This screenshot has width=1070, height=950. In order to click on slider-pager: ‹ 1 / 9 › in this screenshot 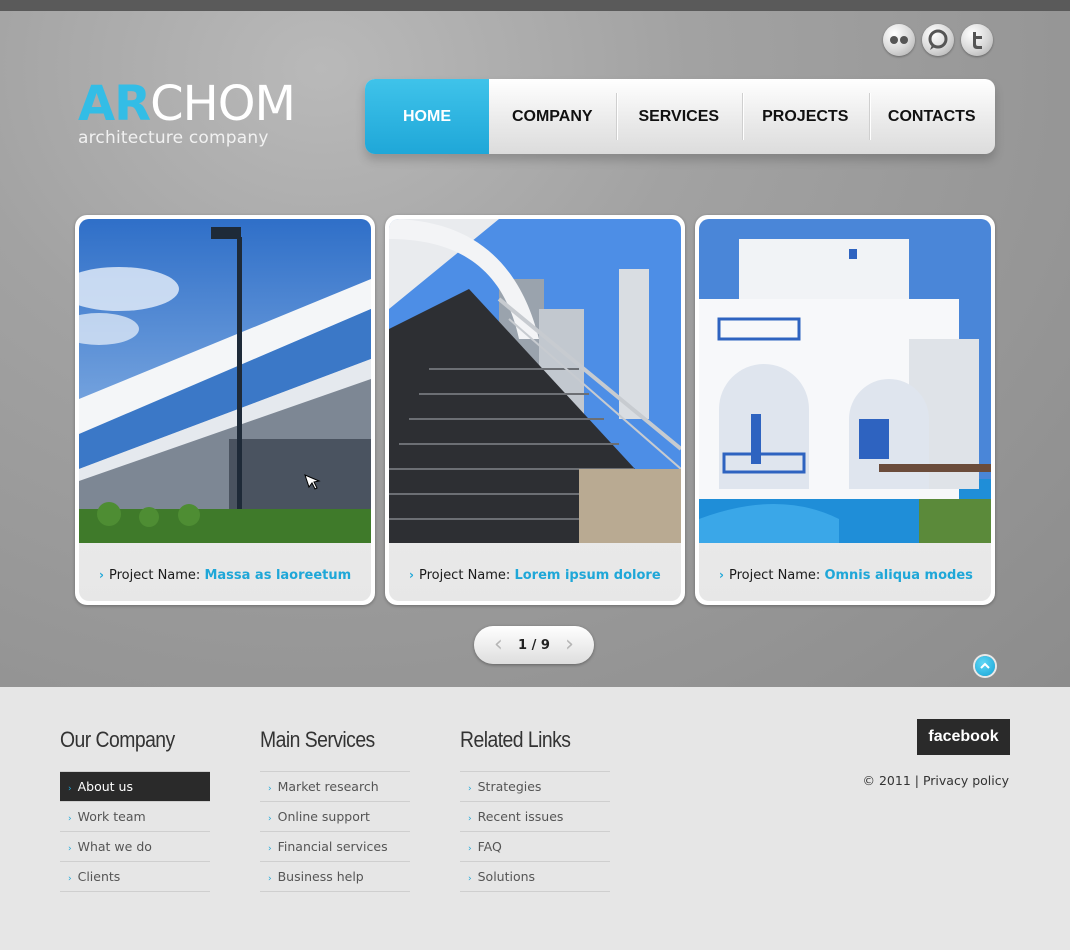, I will do `click(534, 645)`.